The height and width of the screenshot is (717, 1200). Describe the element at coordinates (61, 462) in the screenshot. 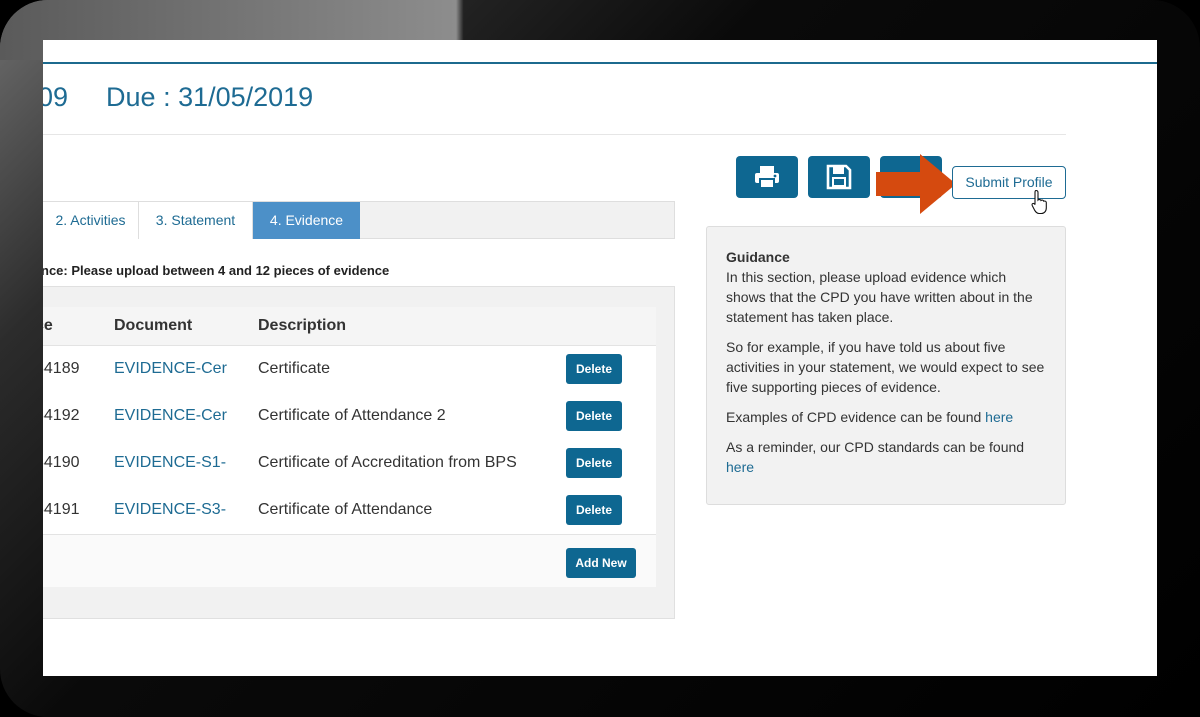

I see `evidence-reference: 84190` at that location.